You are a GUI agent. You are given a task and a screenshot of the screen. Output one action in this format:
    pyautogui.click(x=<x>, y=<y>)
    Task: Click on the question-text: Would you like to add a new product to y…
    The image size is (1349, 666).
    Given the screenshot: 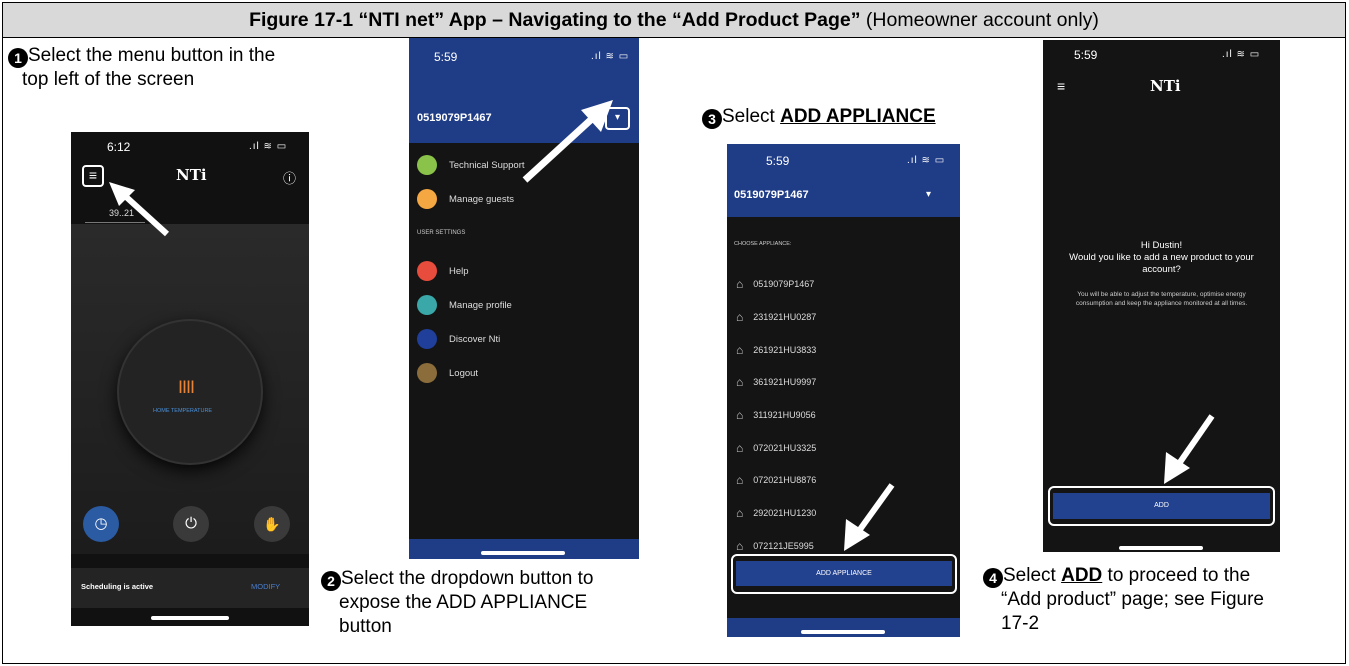 What is the action you would take?
    pyautogui.click(x=1161, y=263)
    